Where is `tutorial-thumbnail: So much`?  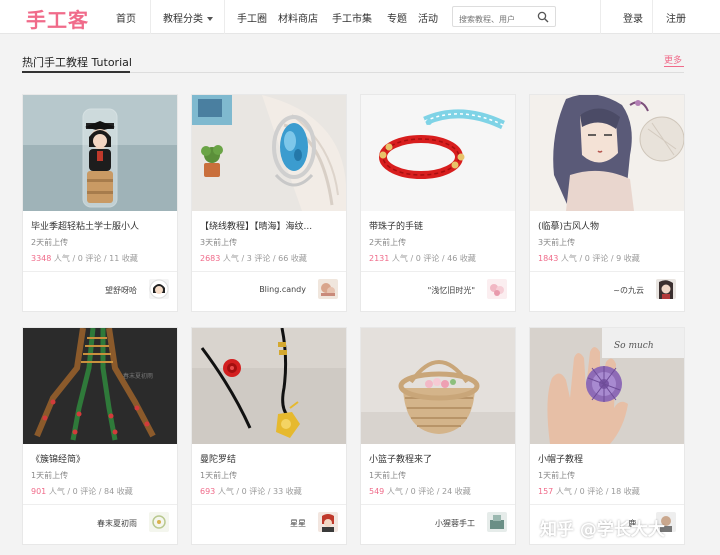
tutorial-thumbnail: So much is located at coordinates (607, 386).